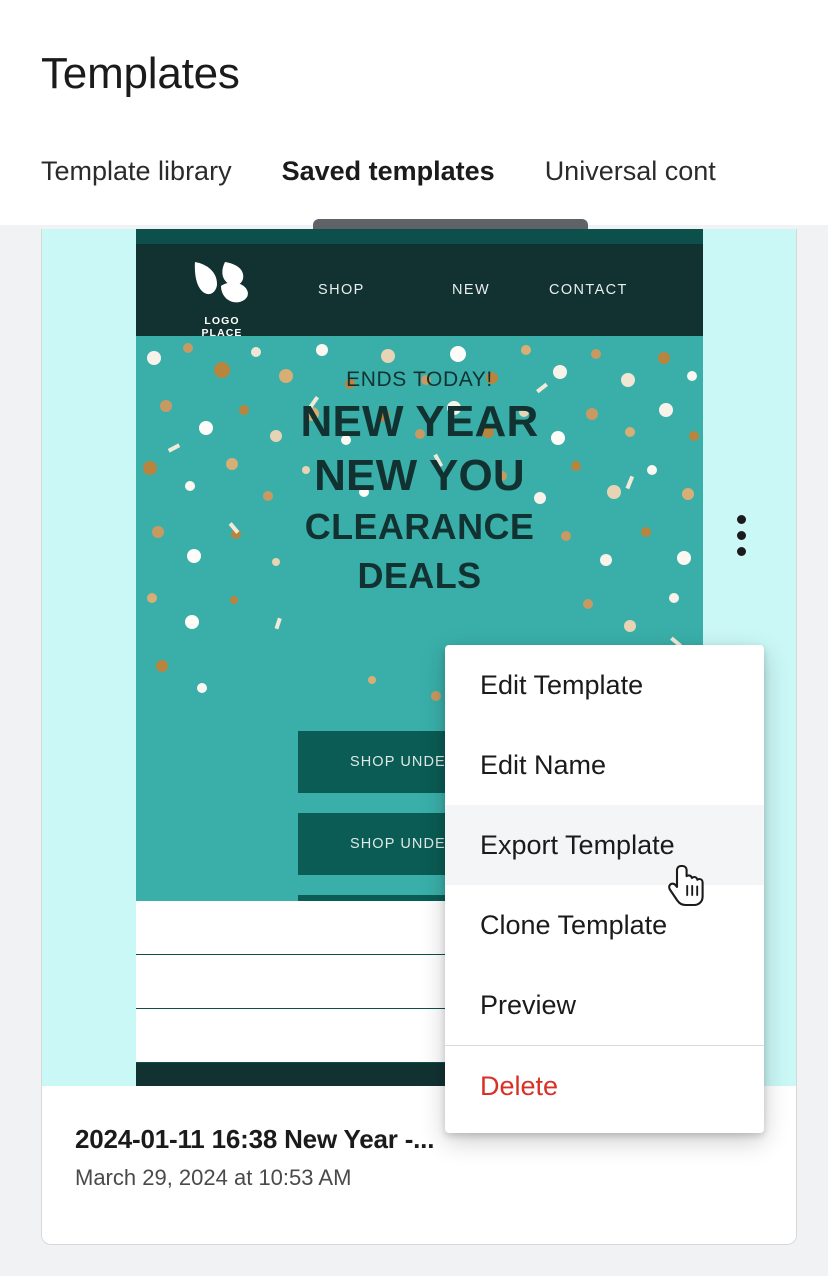 This screenshot has height=1276, width=828. What do you see at coordinates (604, 845) in the screenshot?
I see `menu-item-export-template: Export Template` at bounding box center [604, 845].